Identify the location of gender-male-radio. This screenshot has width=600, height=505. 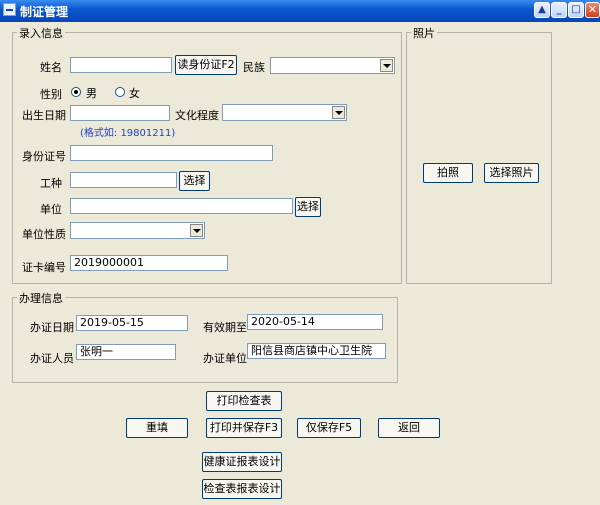
(76, 92).